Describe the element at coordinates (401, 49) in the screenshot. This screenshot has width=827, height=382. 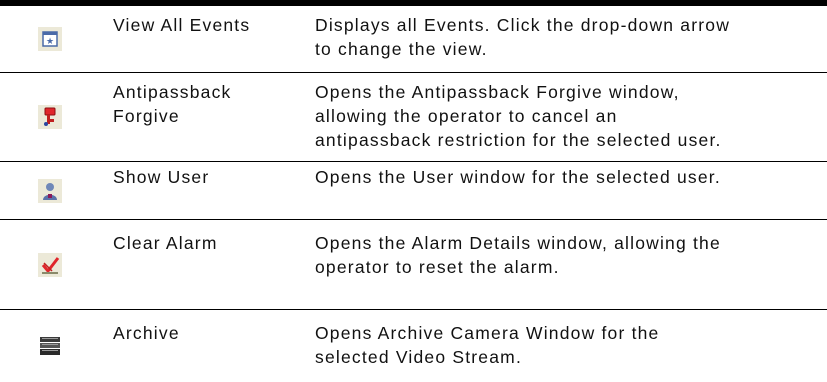
I see `description-line: to change the view.` at that location.